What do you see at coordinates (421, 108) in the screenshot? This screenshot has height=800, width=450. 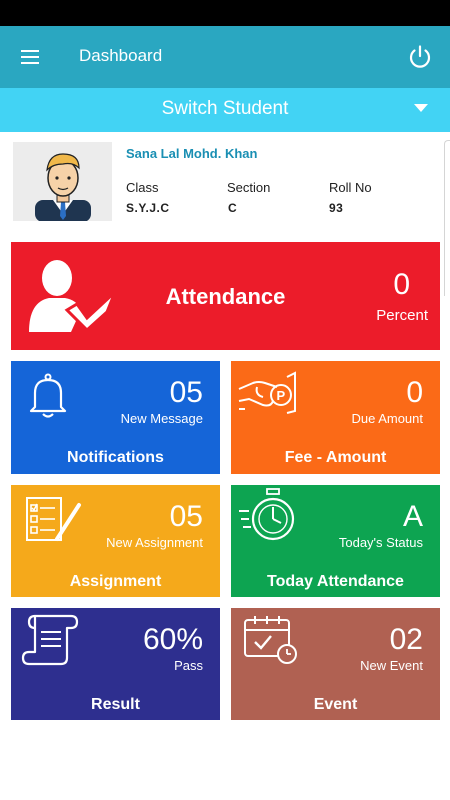 I see `caret-down-icon` at bounding box center [421, 108].